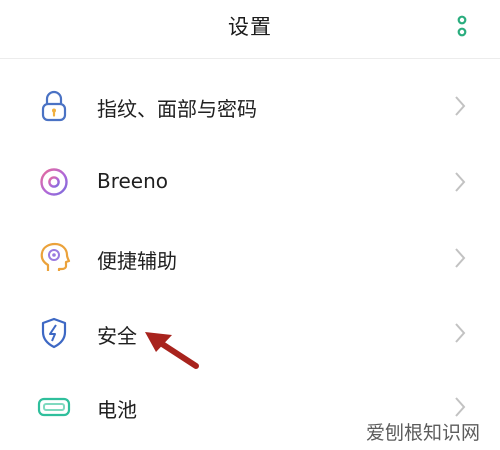 This screenshot has width=500, height=450. What do you see at coordinates (172, 350) in the screenshot?
I see `red-pointer-arrow-icon` at bounding box center [172, 350].